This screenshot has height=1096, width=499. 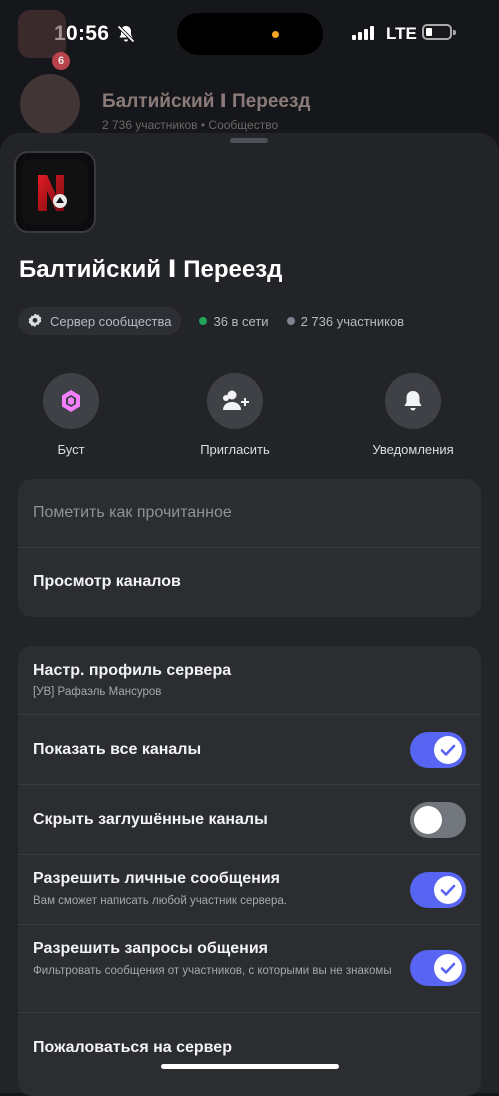 What do you see at coordinates (71, 401) in the screenshot?
I see `boost-gem-icon` at bounding box center [71, 401].